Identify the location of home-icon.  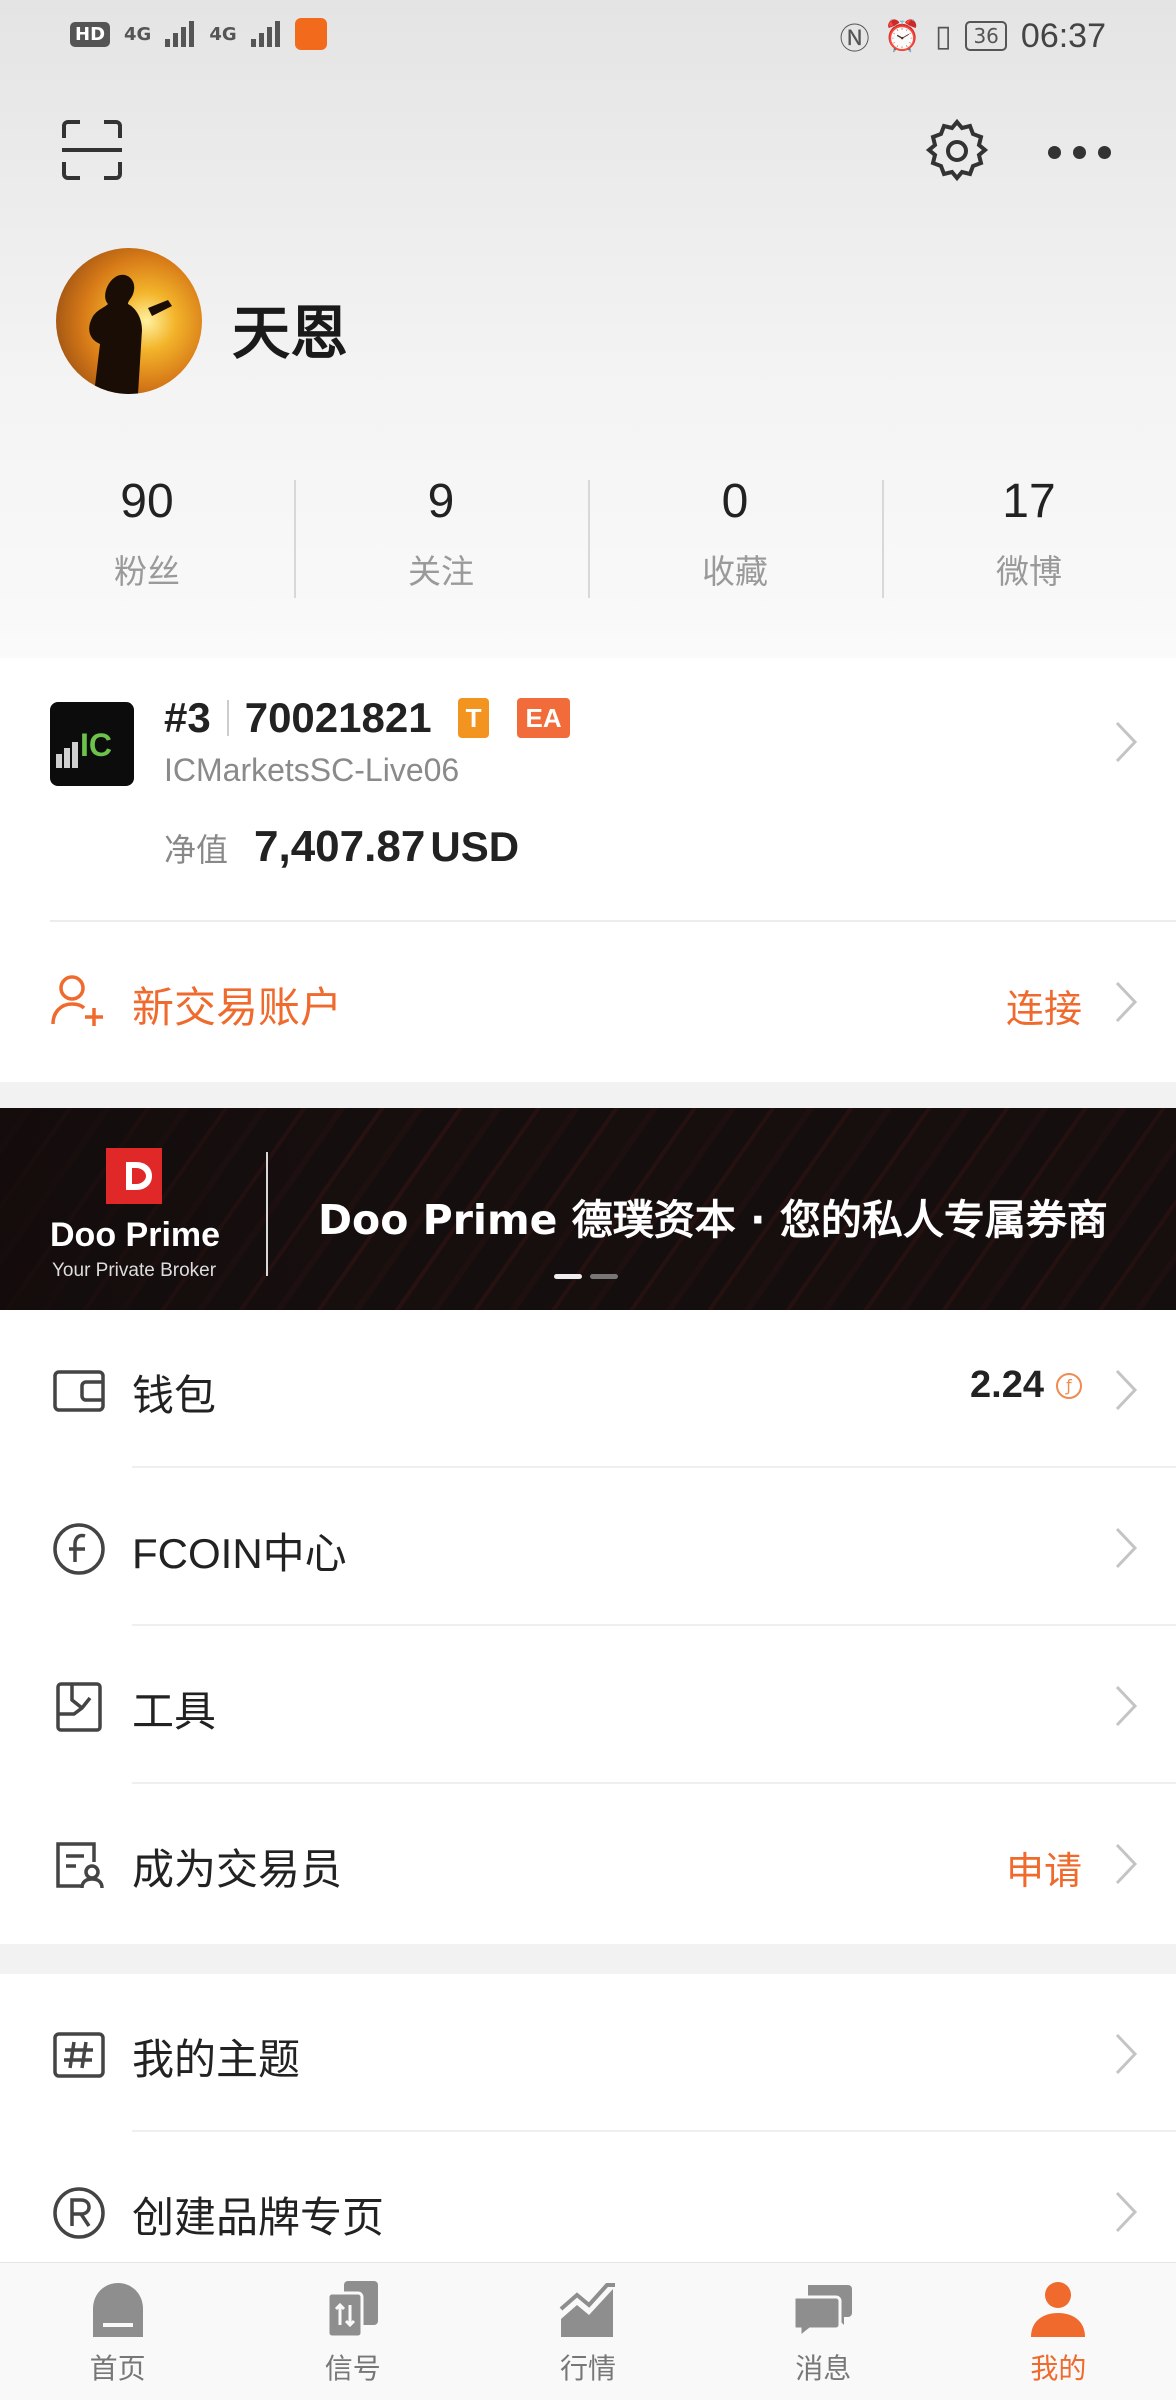
(117, 2310).